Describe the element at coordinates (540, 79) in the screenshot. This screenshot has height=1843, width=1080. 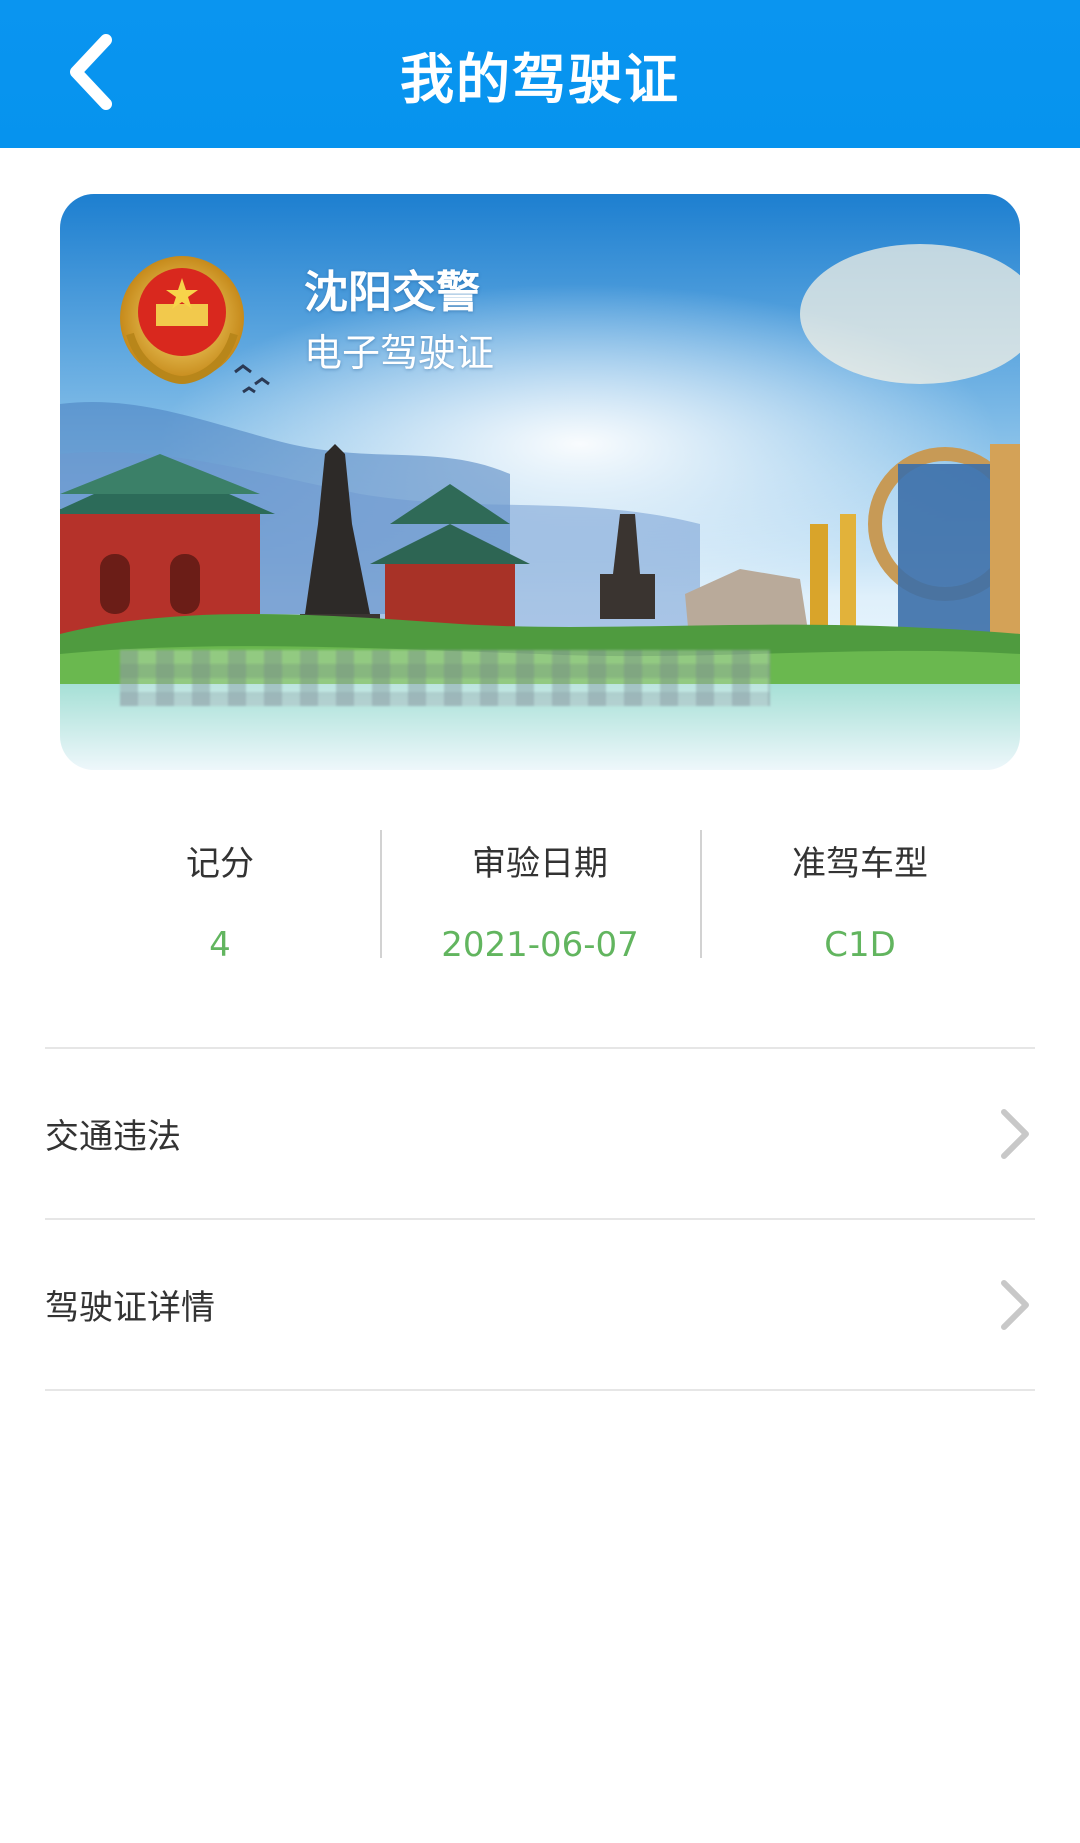
I see `page-title: 我的驾驶证` at that location.